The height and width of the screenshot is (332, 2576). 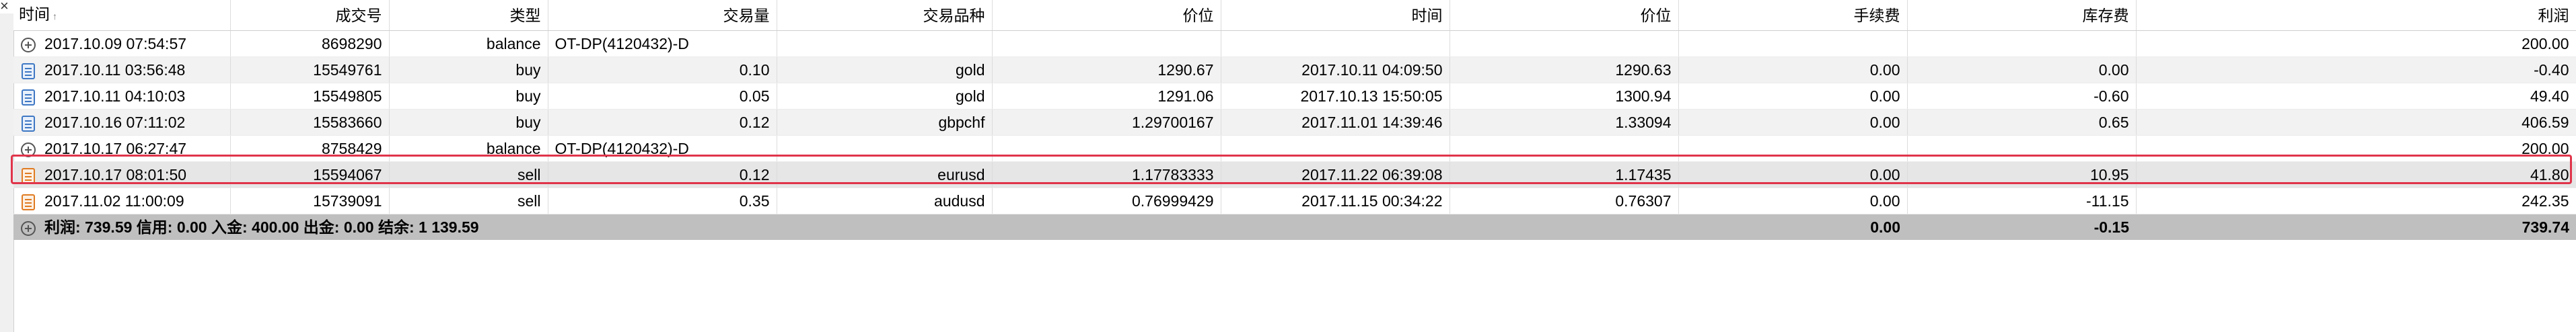 I want to click on cell-price: 0.76999429, so click(x=1106, y=201).